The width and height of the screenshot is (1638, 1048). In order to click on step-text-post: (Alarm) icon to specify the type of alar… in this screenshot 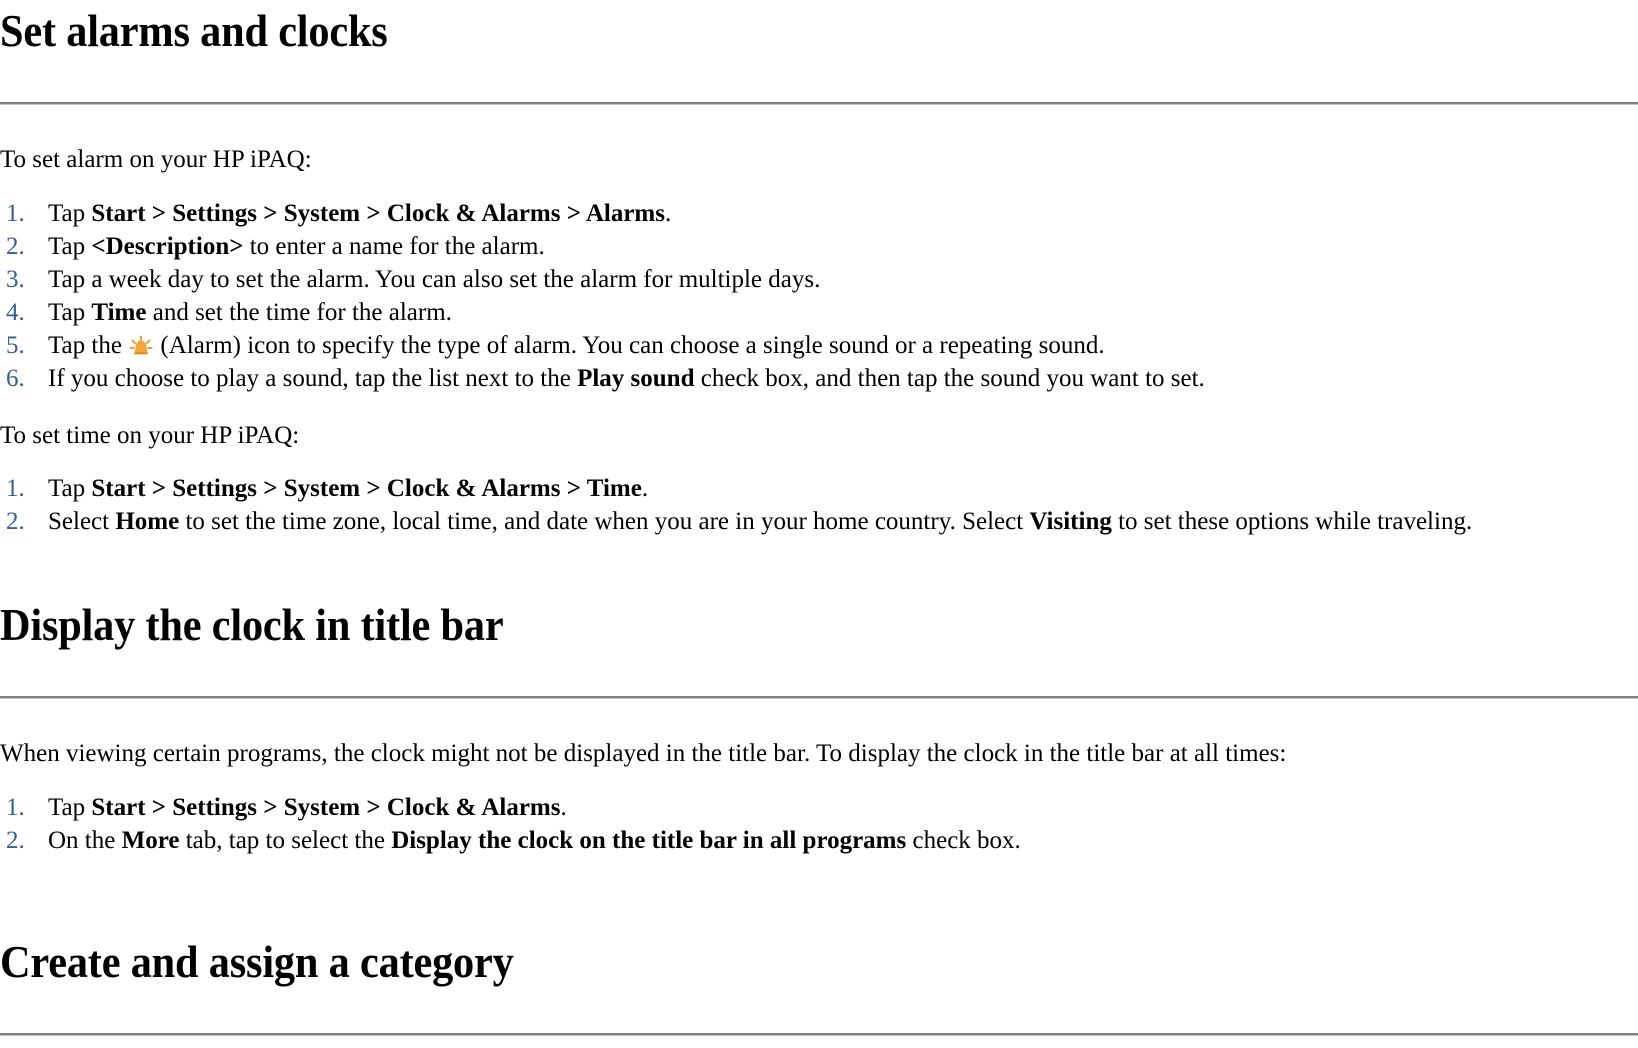, I will do `click(629, 345)`.